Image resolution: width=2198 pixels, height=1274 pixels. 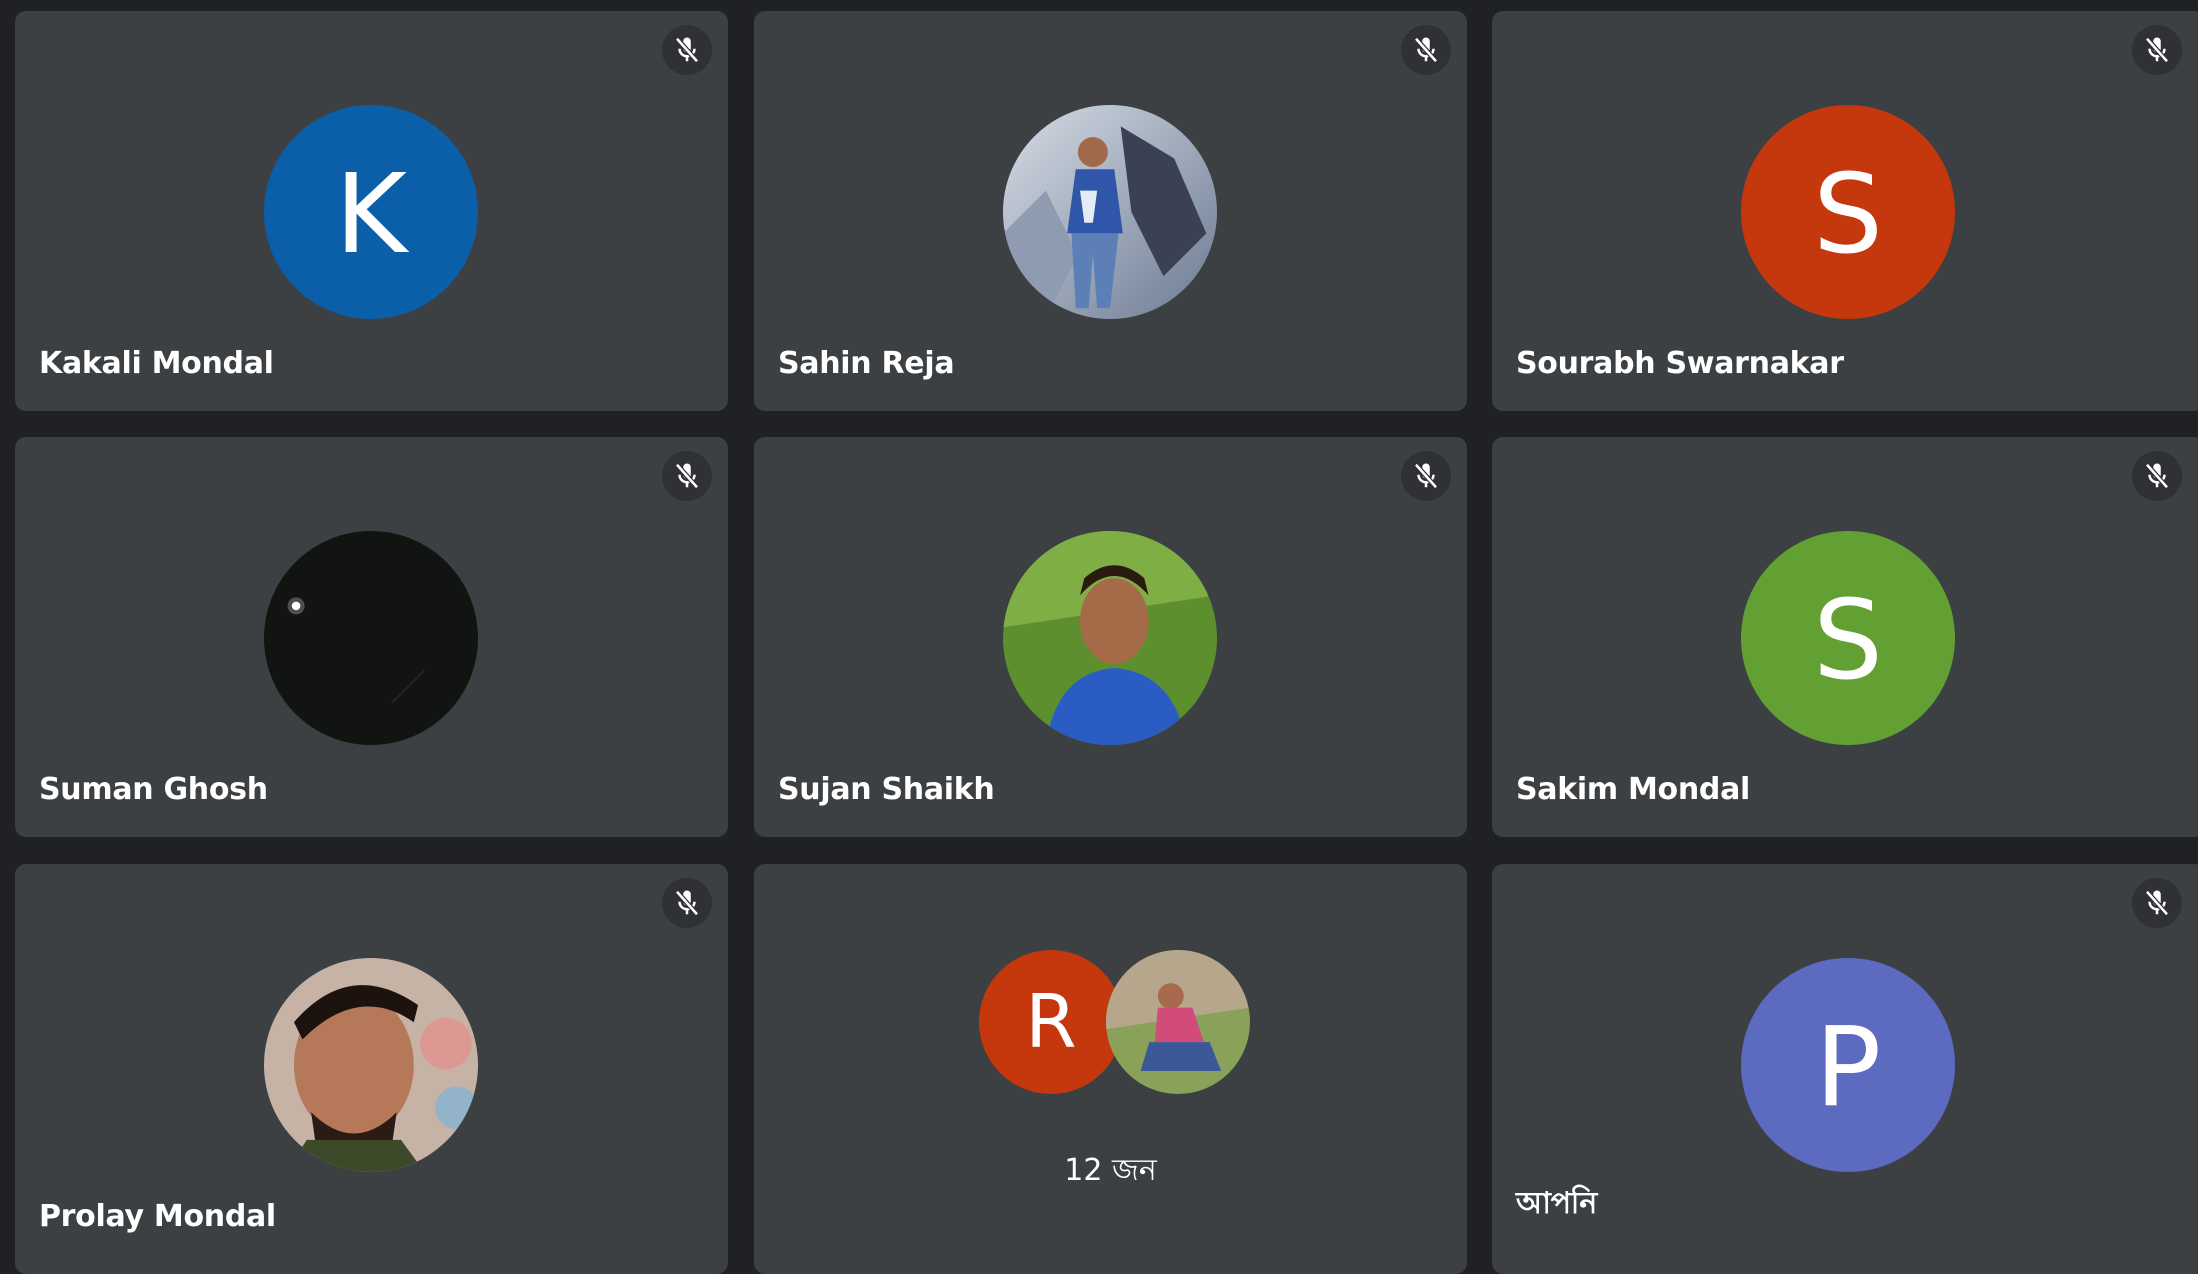 What do you see at coordinates (866, 363) in the screenshot?
I see `participant-name: Sahin Reja` at bounding box center [866, 363].